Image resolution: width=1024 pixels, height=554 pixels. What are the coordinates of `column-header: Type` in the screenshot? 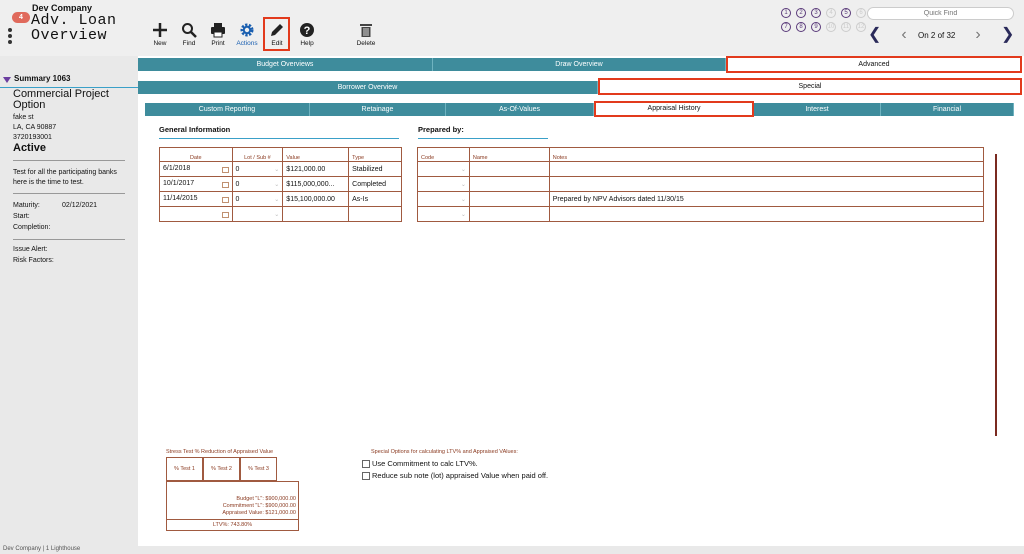 It's located at (375, 154).